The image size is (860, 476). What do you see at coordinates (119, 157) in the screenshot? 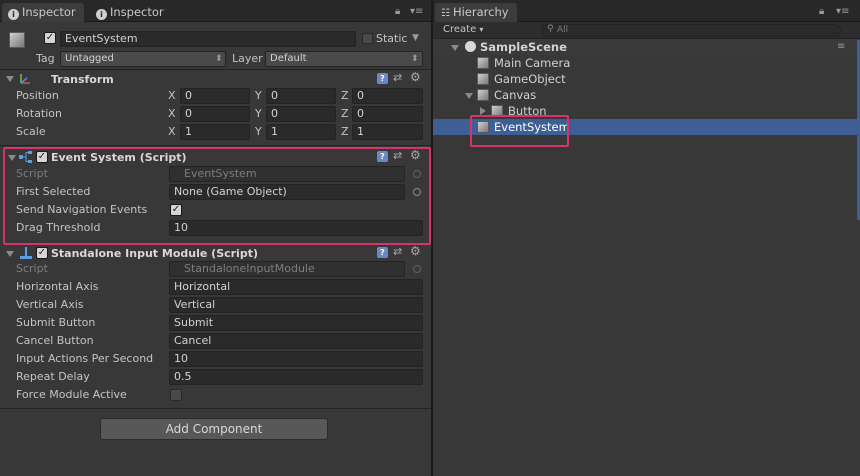
I see `event-system-title: Event System (Script)` at bounding box center [119, 157].